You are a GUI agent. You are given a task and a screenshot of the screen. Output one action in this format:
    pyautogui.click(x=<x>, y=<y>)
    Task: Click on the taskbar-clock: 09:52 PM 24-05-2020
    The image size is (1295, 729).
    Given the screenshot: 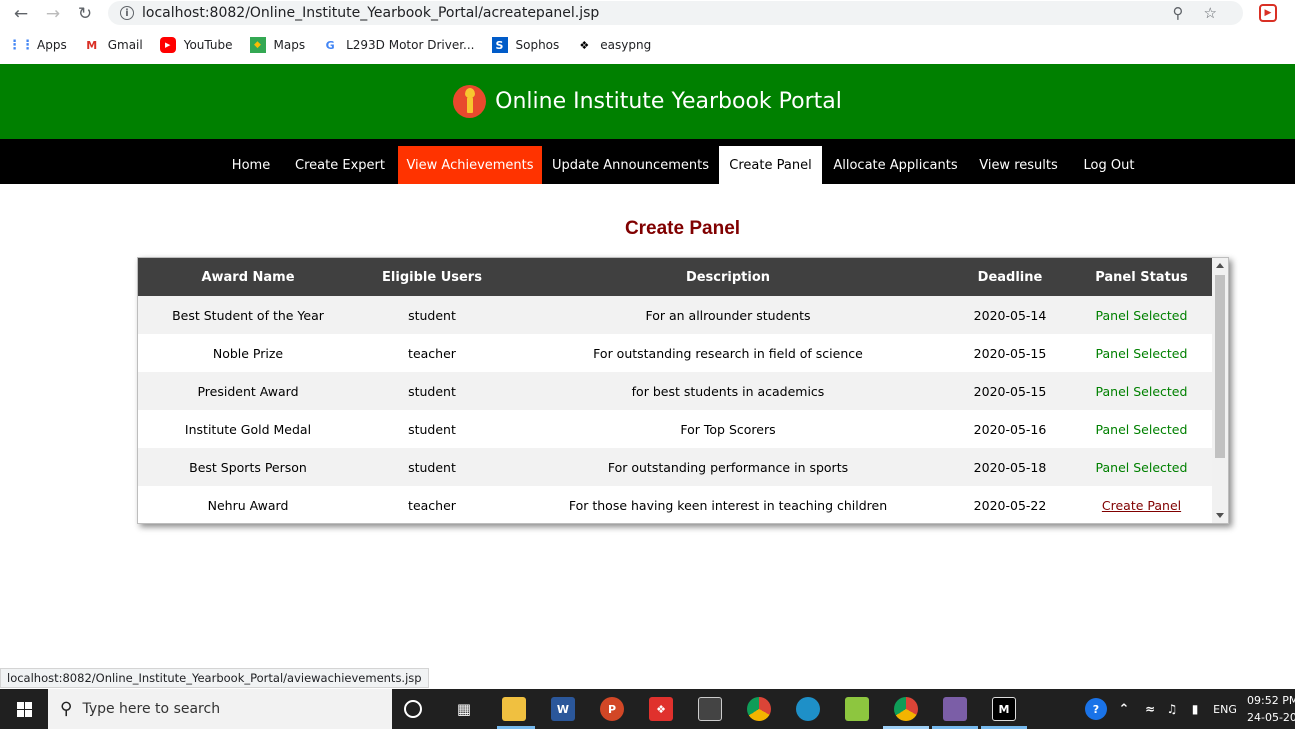 What is the action you would take?
    pyautogui.click(x=1271, y=709)
    